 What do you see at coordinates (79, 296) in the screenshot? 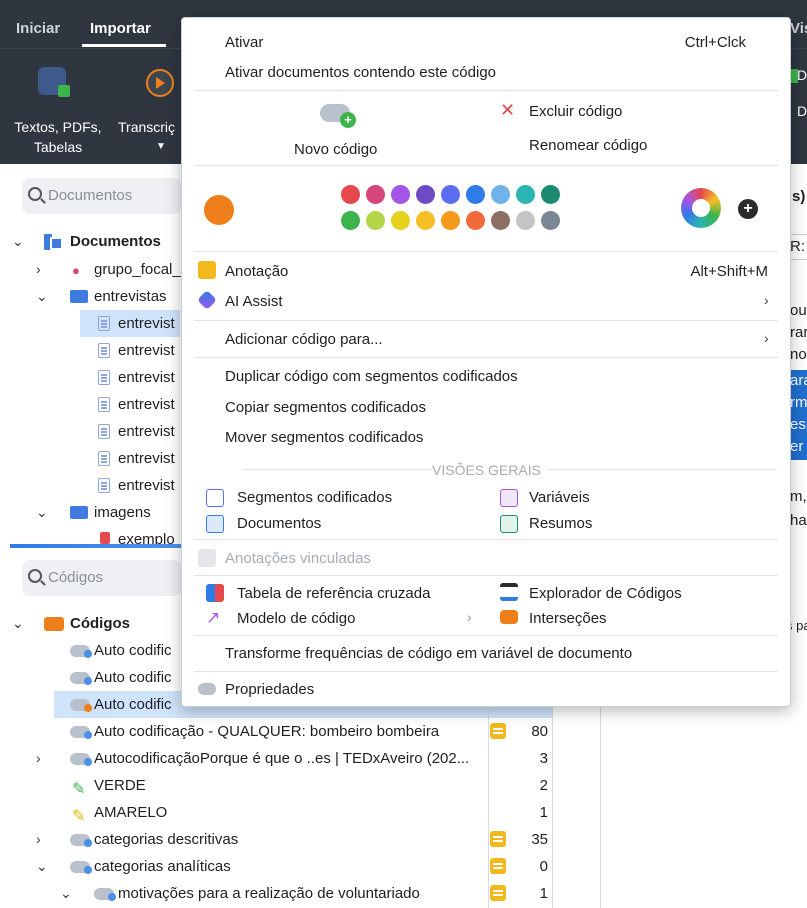
I see `folder-icon` at bounding box center [79, 296].